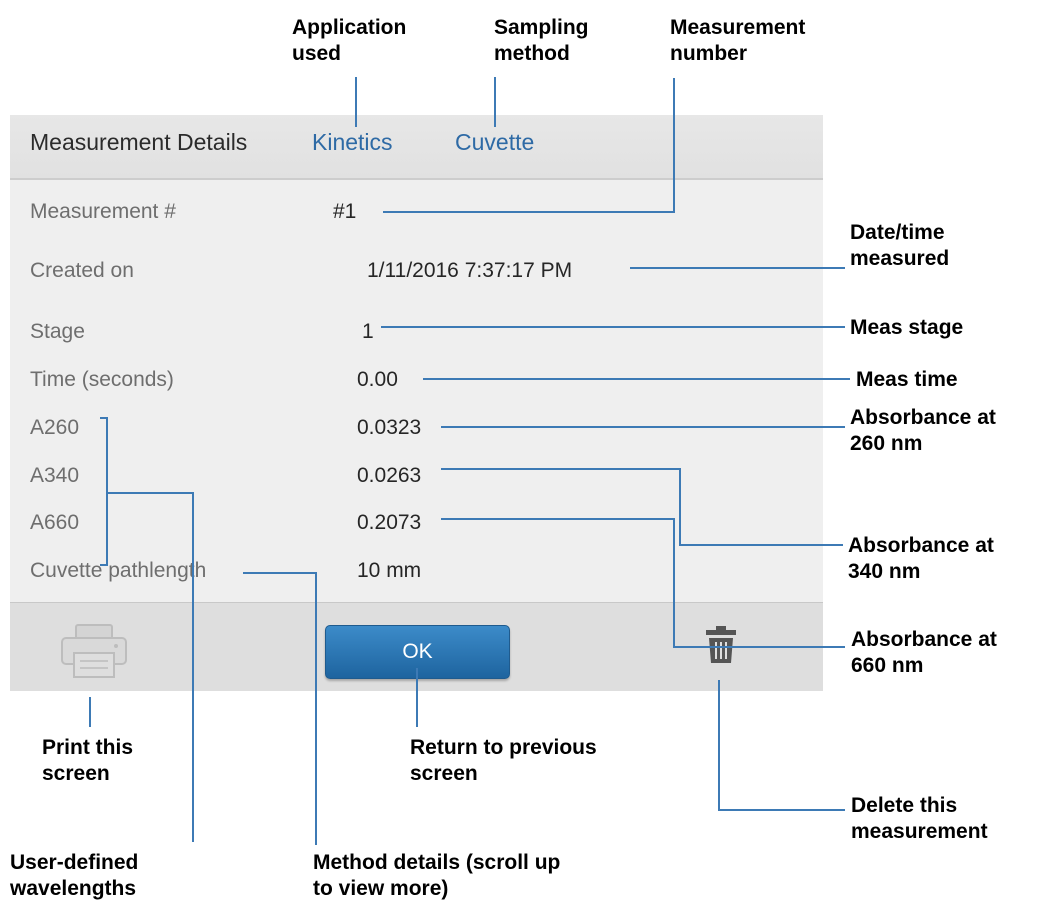  What do you see at coordinates (541, 40) in the screenshot?
I see `callout-sampling-method: Sampling method` at bounding box center [541, 40].